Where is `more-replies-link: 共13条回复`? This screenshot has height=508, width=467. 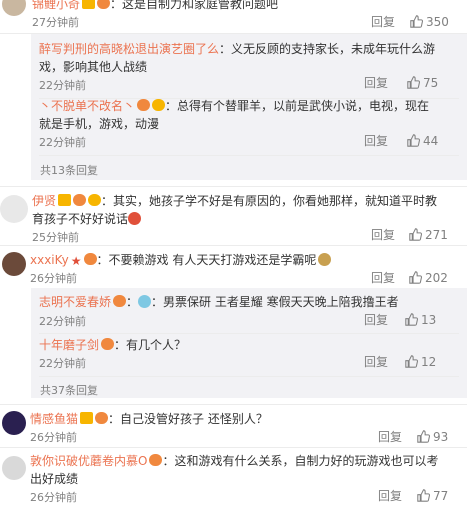
more-replies-link: 共13条回复 is located at coordinates (69, 170).